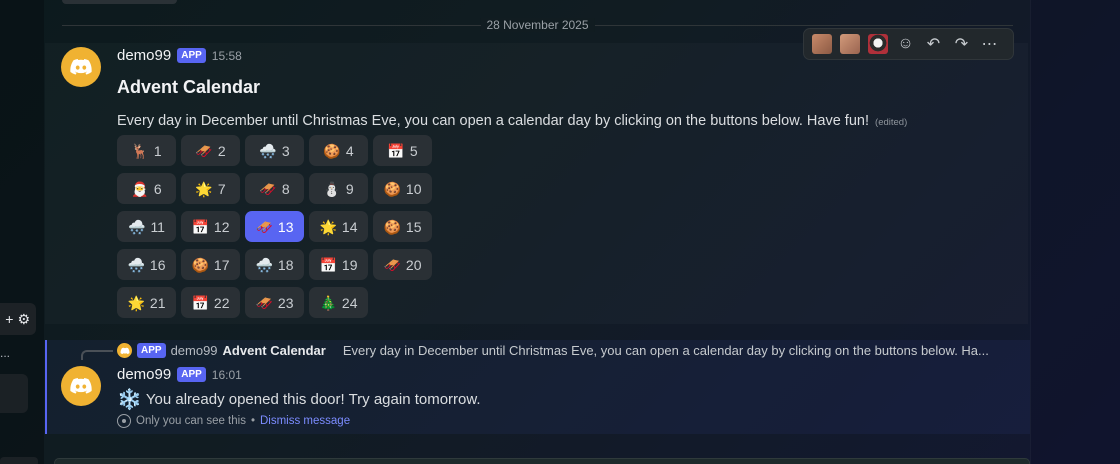 The width and height of the screenshot is (1120, 464). I want to click on reply-app-badge: APP, so click(151, 350).